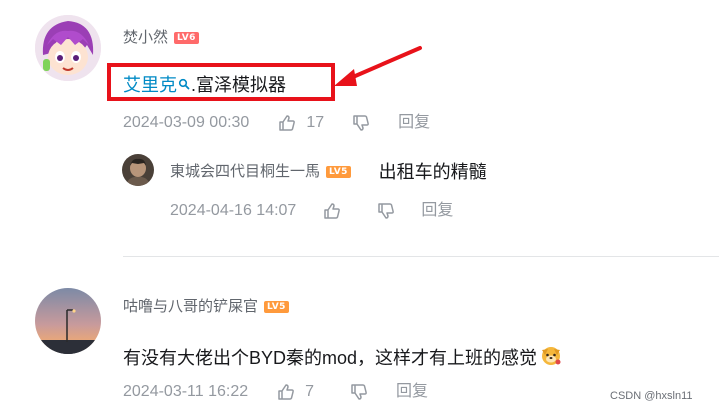 The width and height of the screenshot is (719, 412). I want to click on comment-text: 有没有大佬出个BYD秦的mod，这样才有上班的感觉, so click(330, 358).